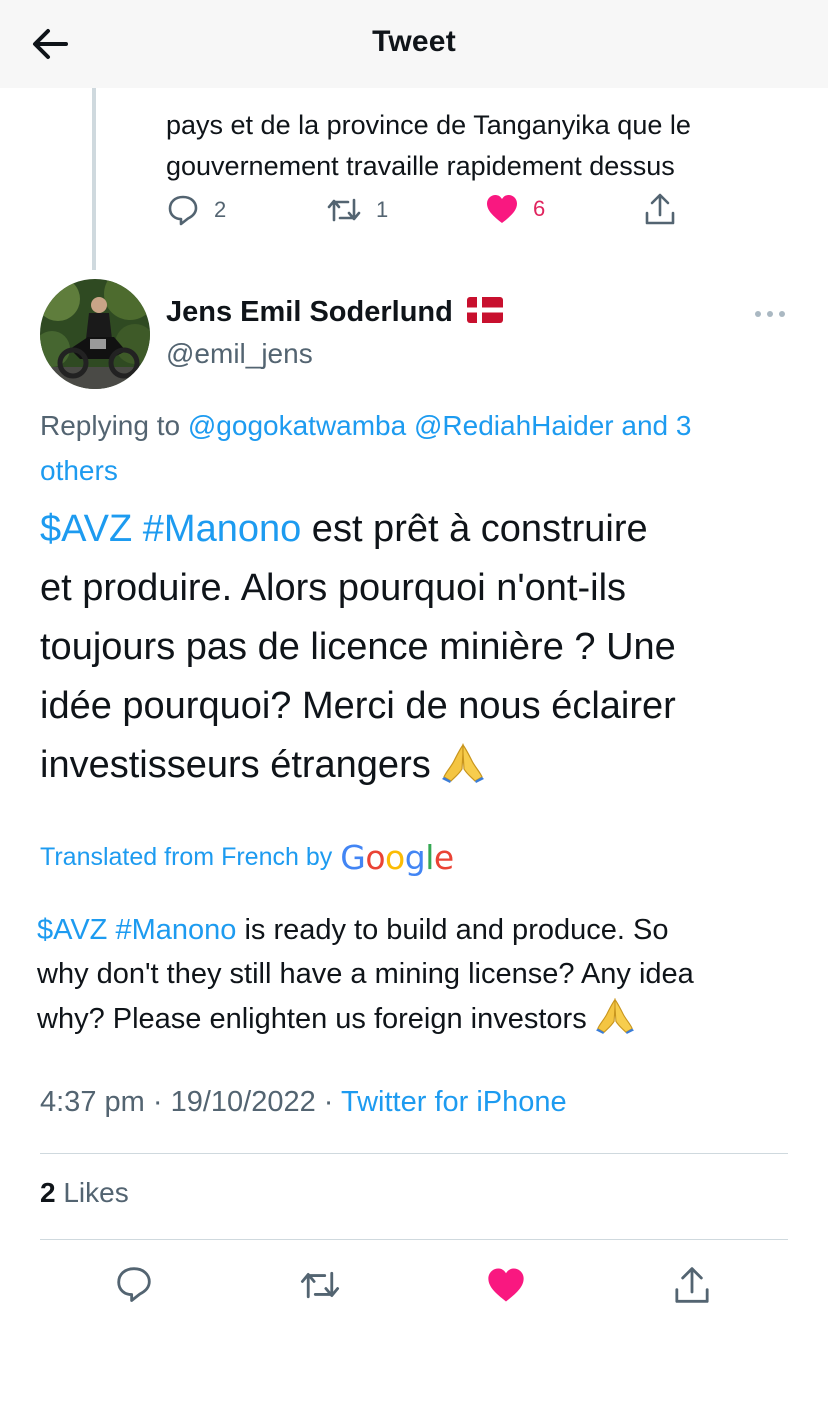 The image size is (828, 1401). I want to click on likes-label: Likes, so click(92, 1192).